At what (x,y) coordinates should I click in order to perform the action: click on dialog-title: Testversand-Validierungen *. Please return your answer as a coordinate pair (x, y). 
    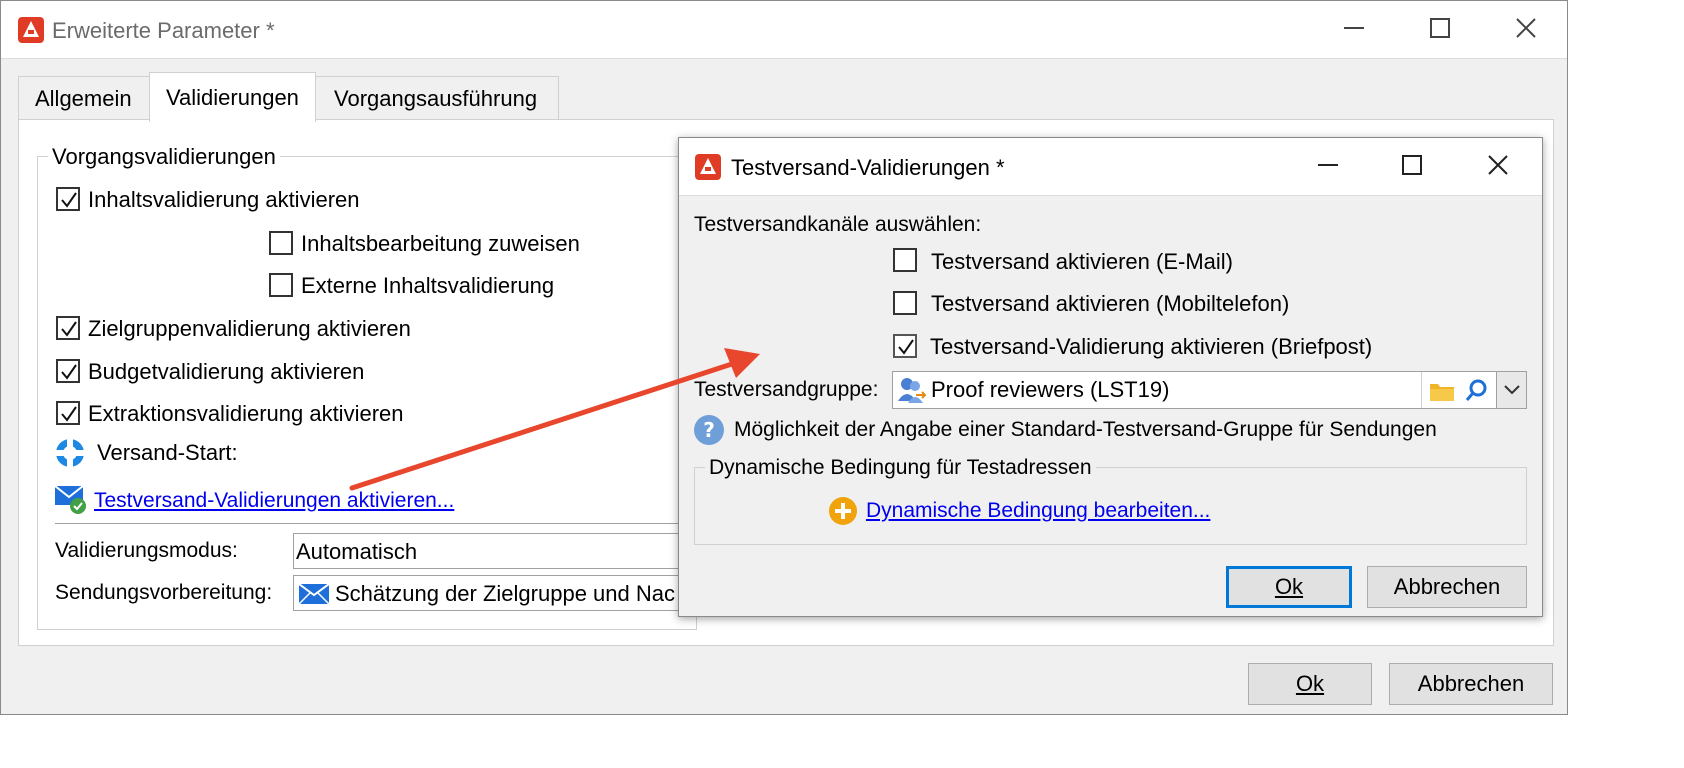
    Looking at the image, I should click on (868, 167).